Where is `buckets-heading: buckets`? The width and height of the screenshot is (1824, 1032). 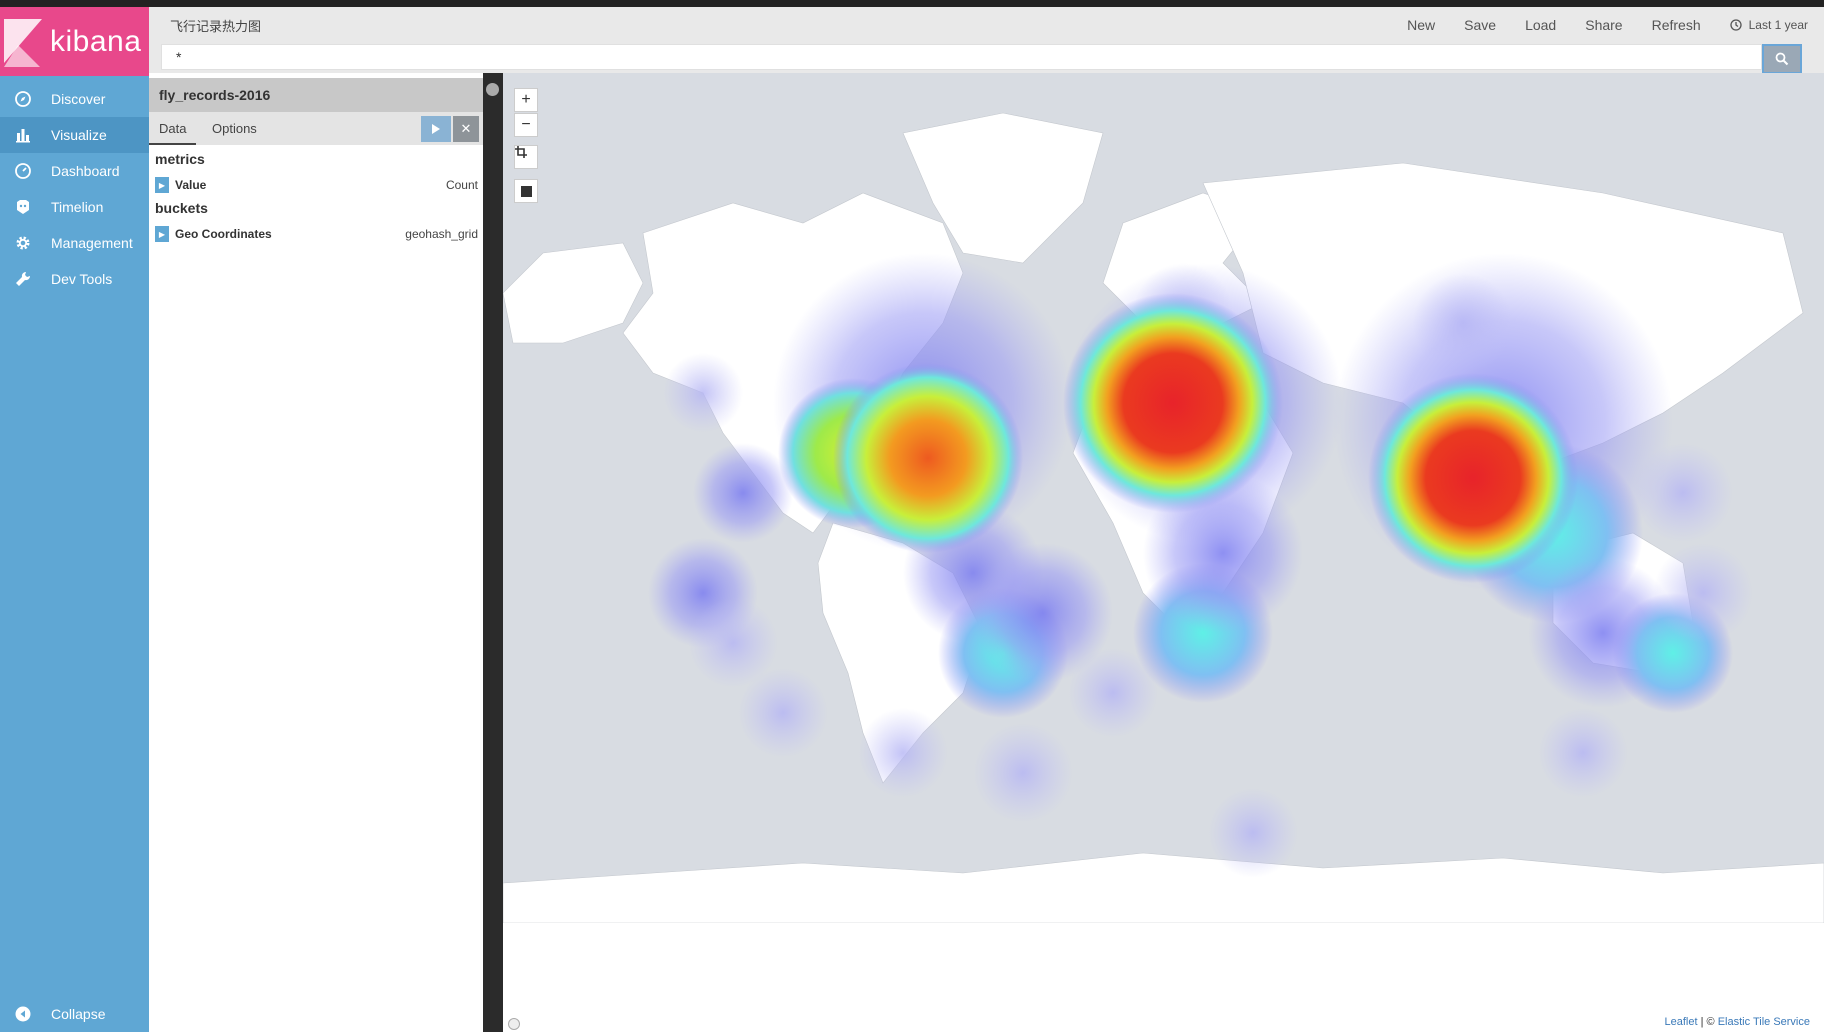
buckets-heading: buckets is located at coordinates (181, 208).